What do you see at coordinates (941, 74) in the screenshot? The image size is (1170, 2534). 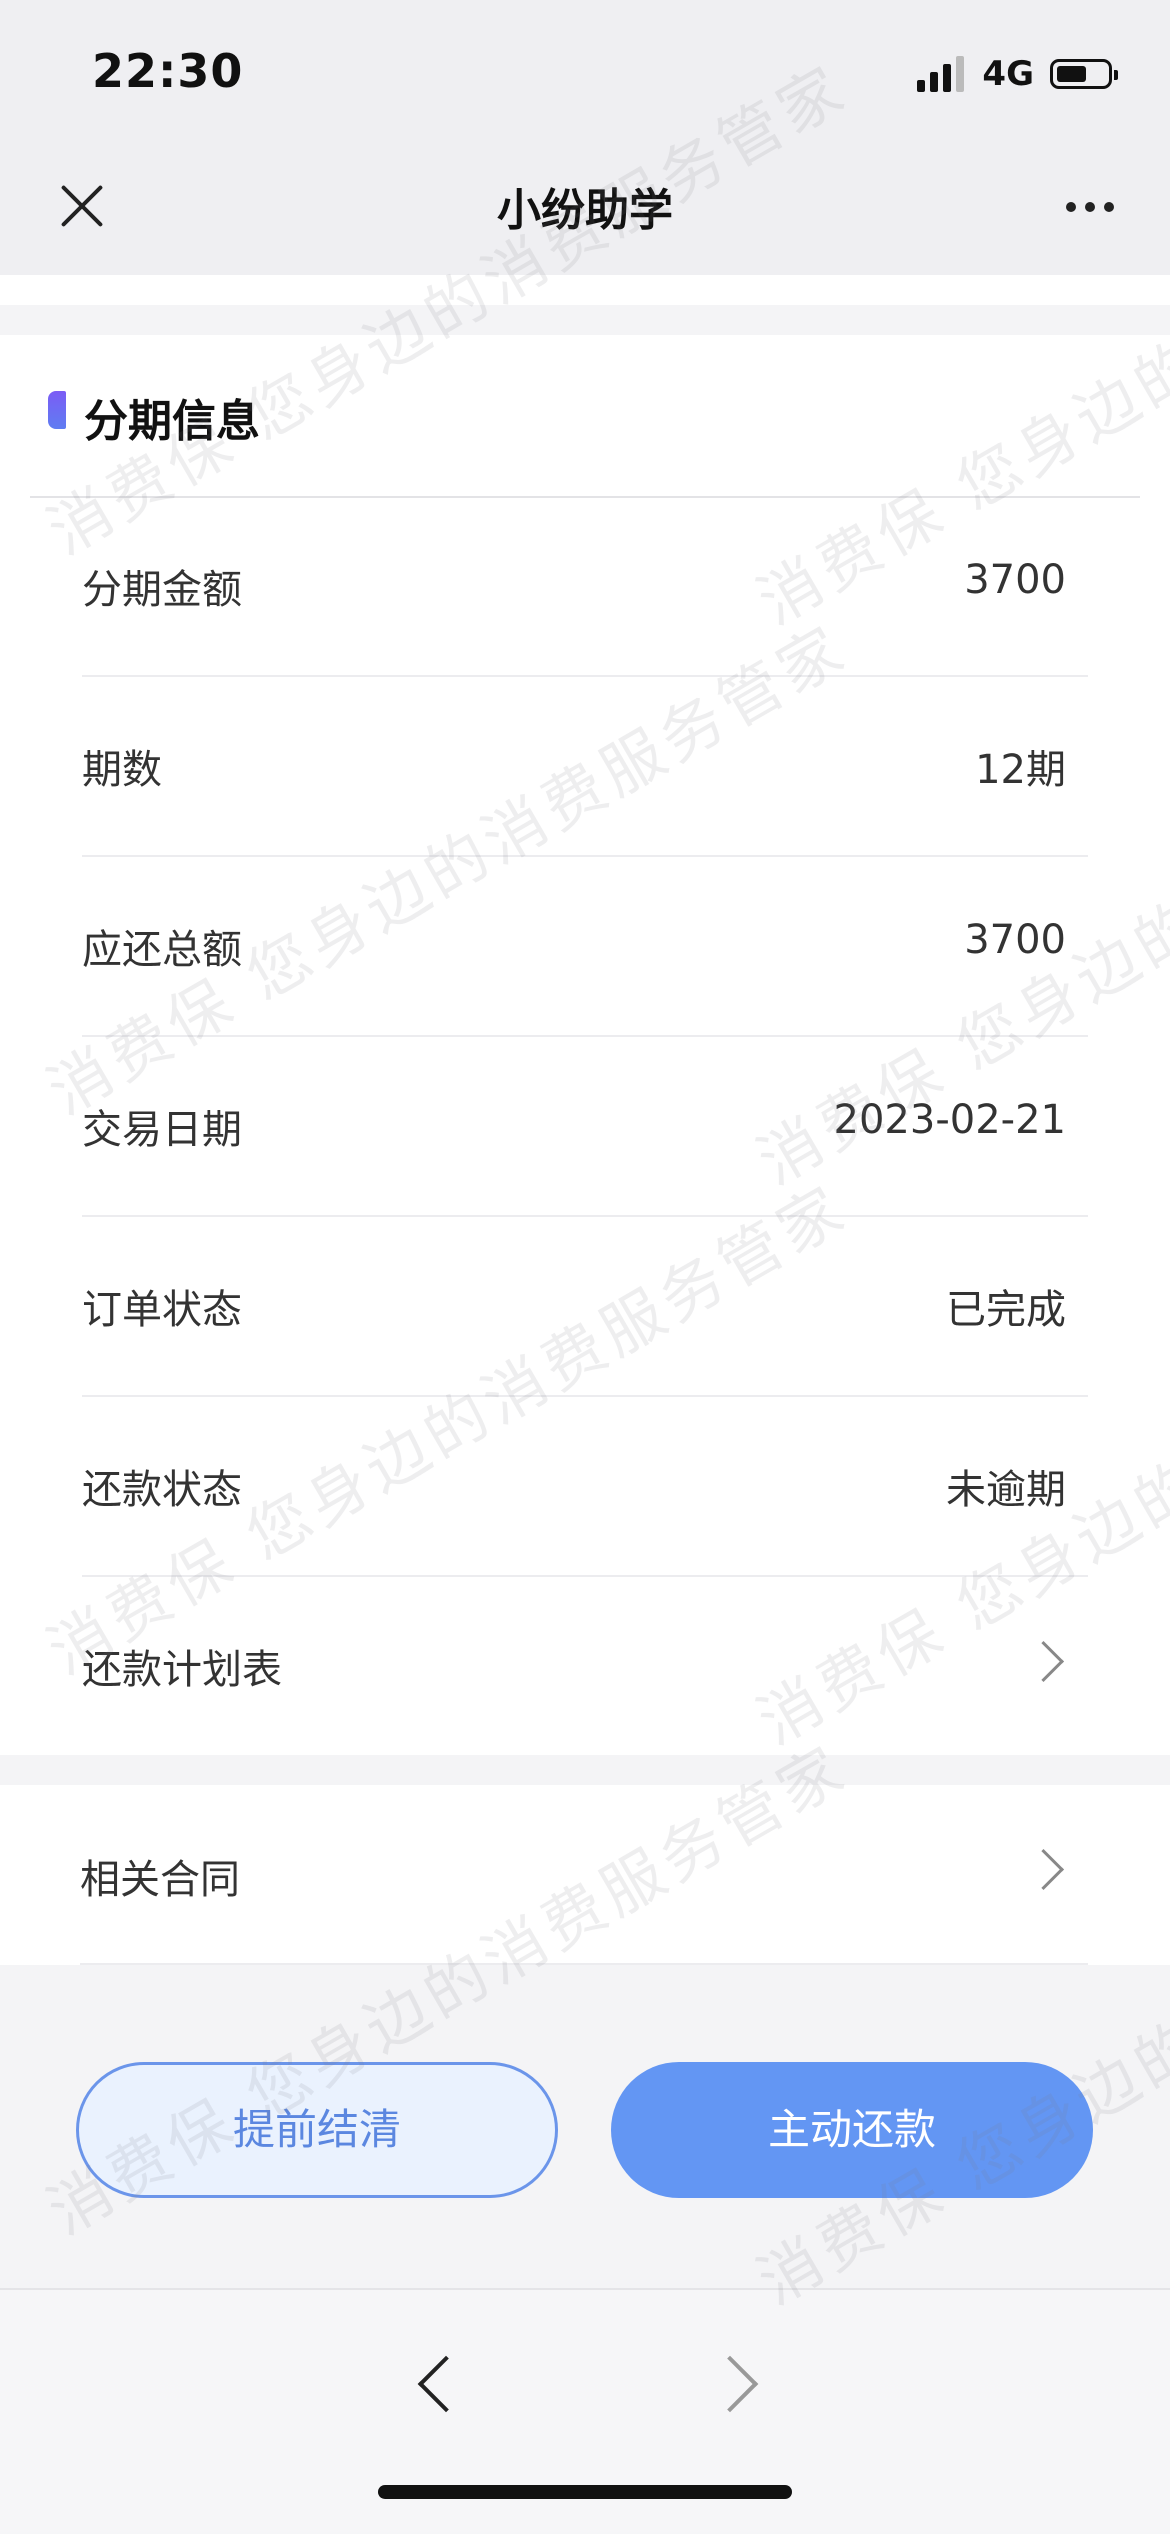 I see `signal-icon` at bounding box center [941, 74].